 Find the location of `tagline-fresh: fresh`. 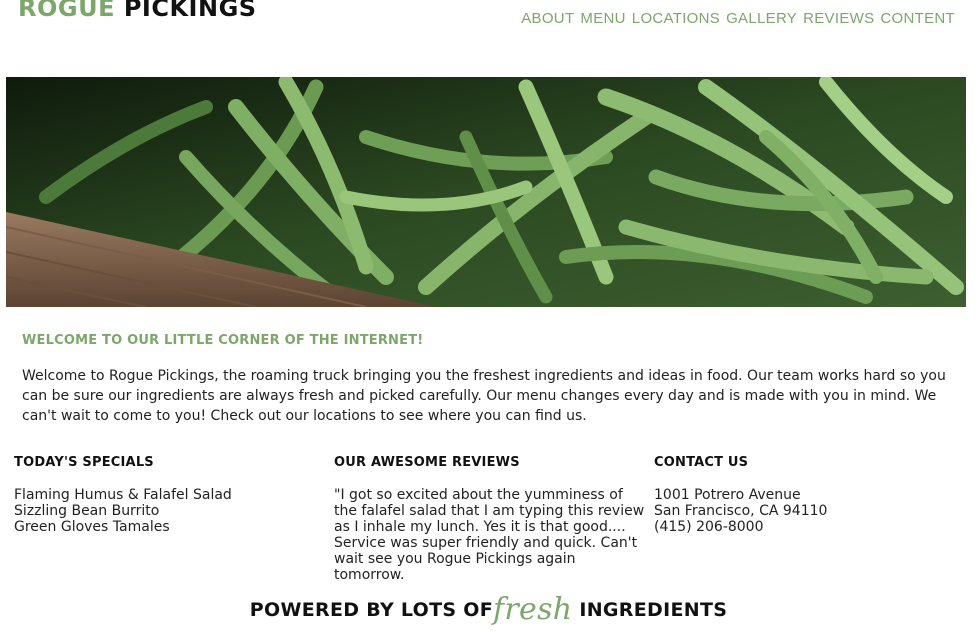

tagline-fresh: fresh is located at coordinates (533, 609).